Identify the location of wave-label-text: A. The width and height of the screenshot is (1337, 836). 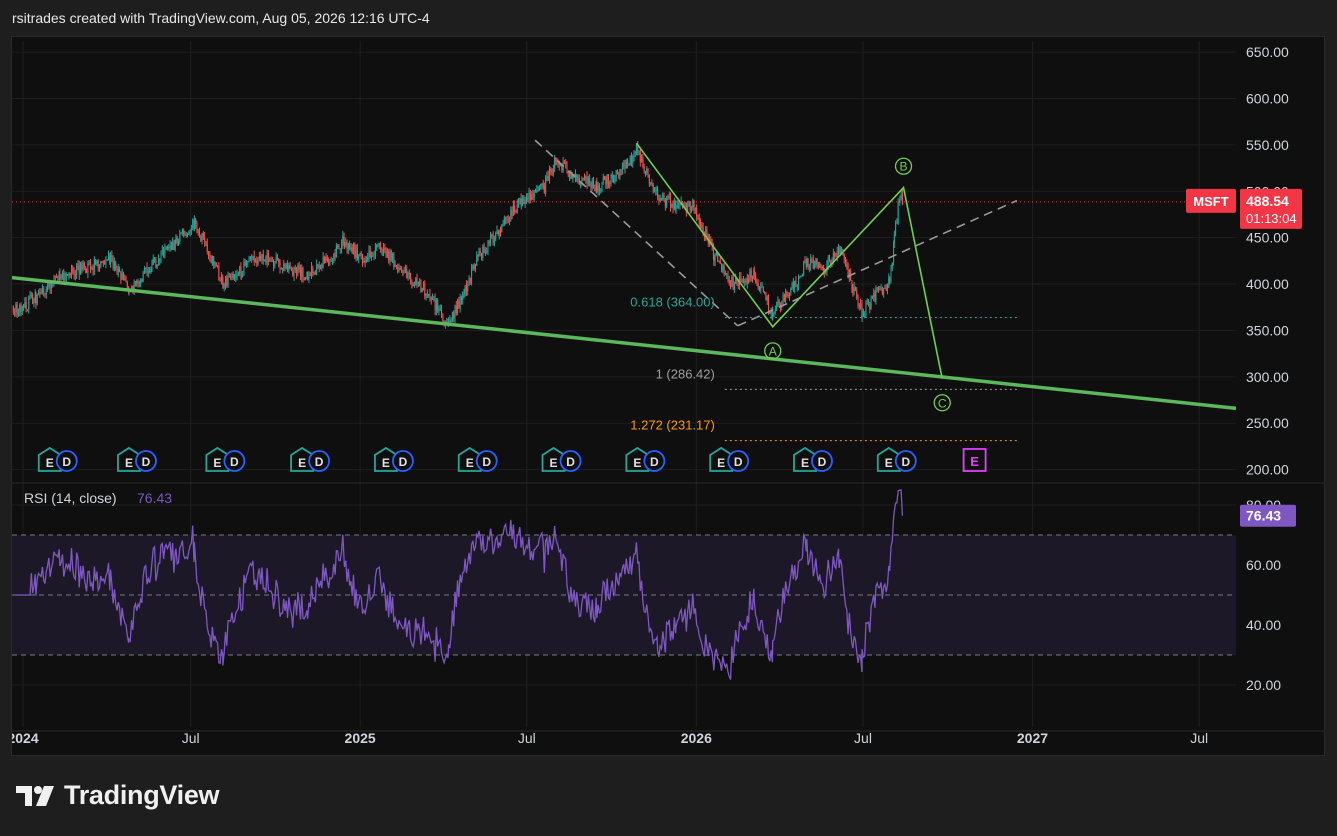
(773, 351).